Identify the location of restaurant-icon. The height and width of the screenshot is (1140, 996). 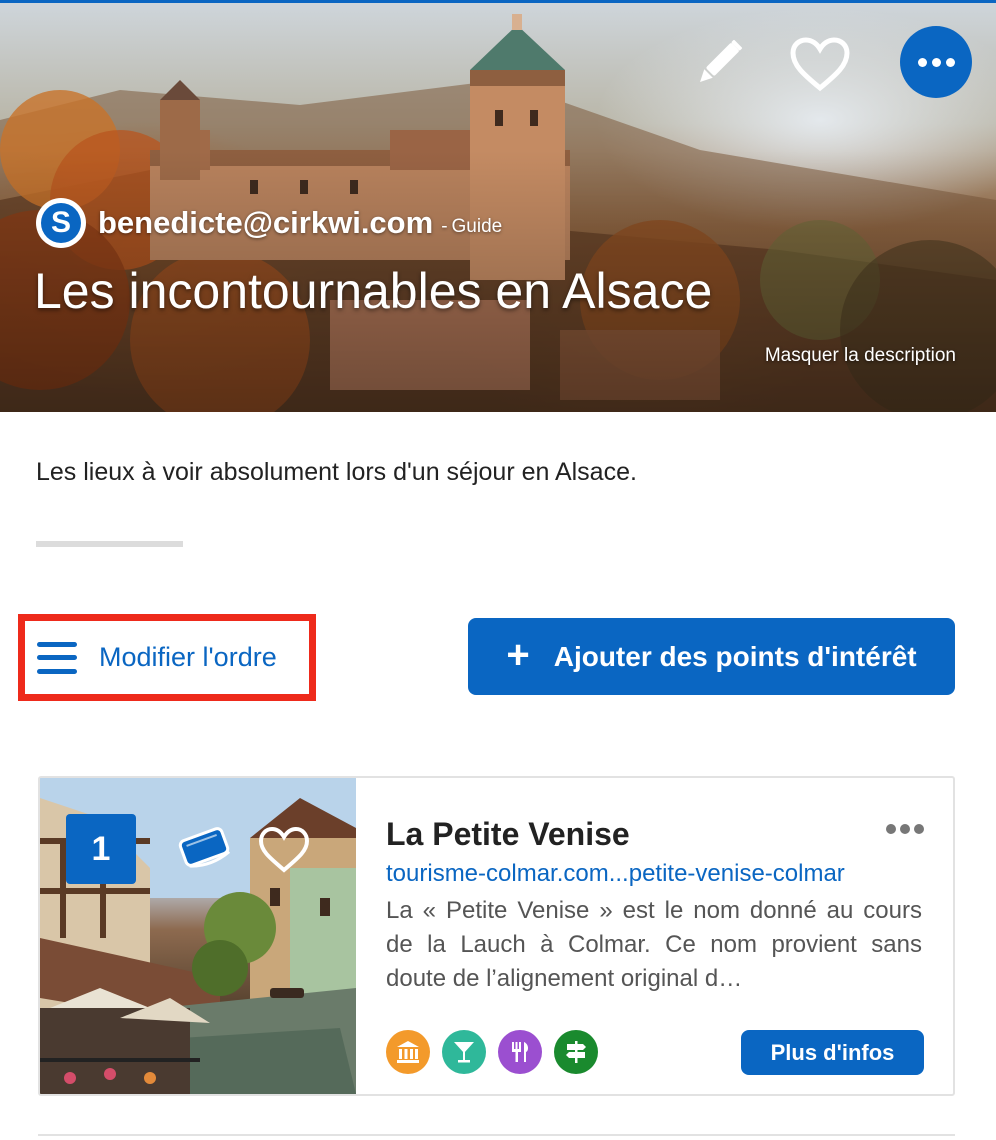
(520, 1052).